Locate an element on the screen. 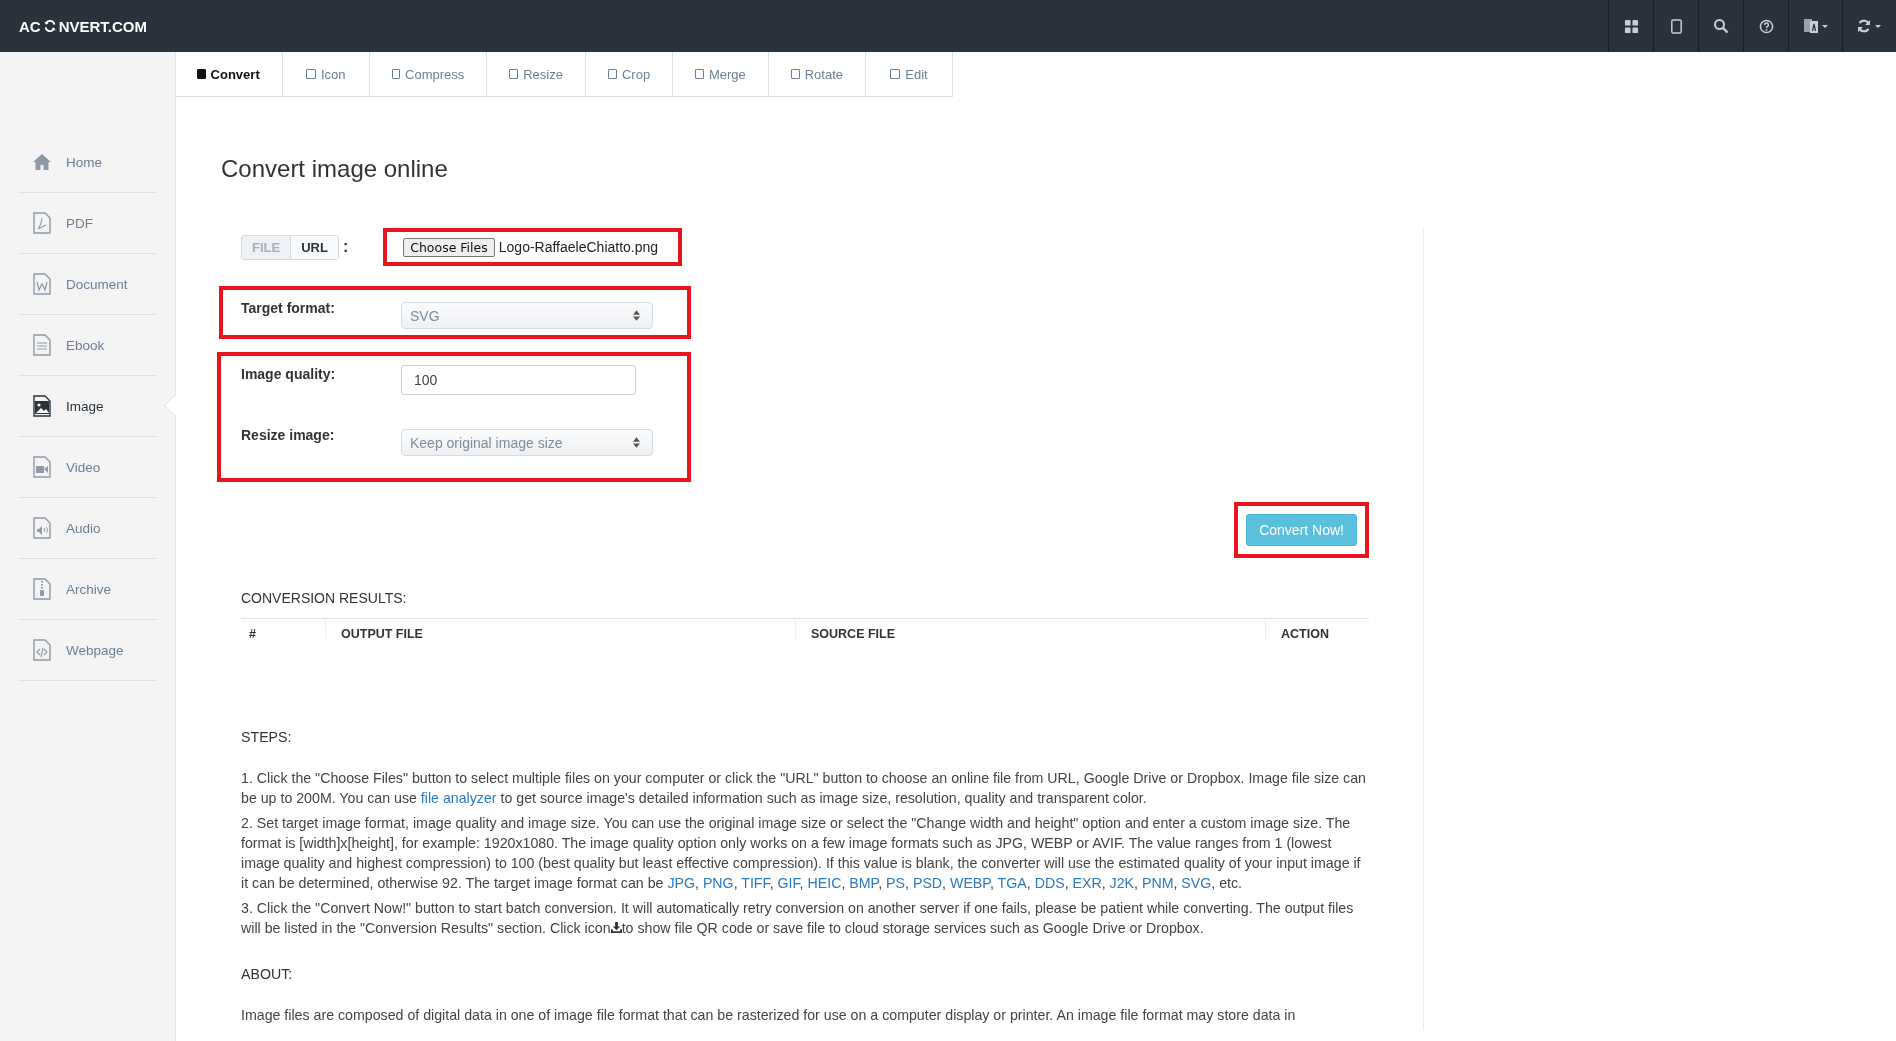 This screenshot has width=1896, height=1041. tab: Icon is located at coordinates (326, 74).